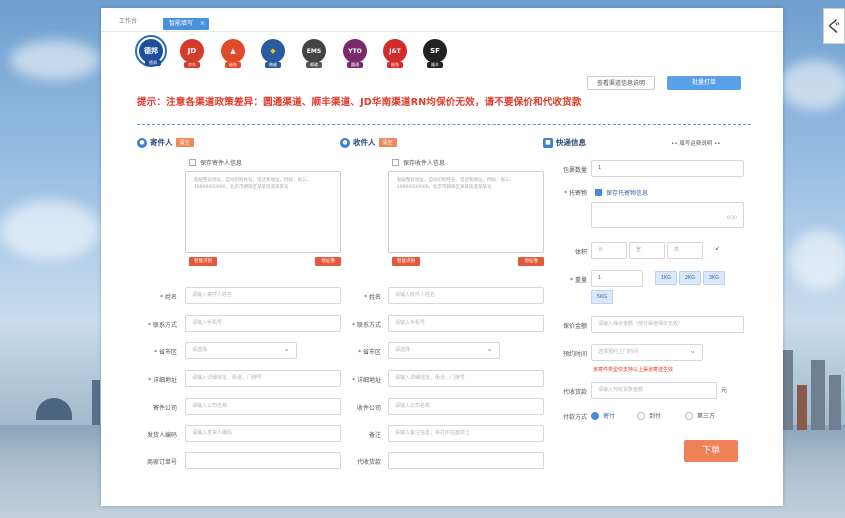 Image resolution: width=845 pixels, height=518 pixels. I want to click on weight-tag: 3KG, so click(714, 278).